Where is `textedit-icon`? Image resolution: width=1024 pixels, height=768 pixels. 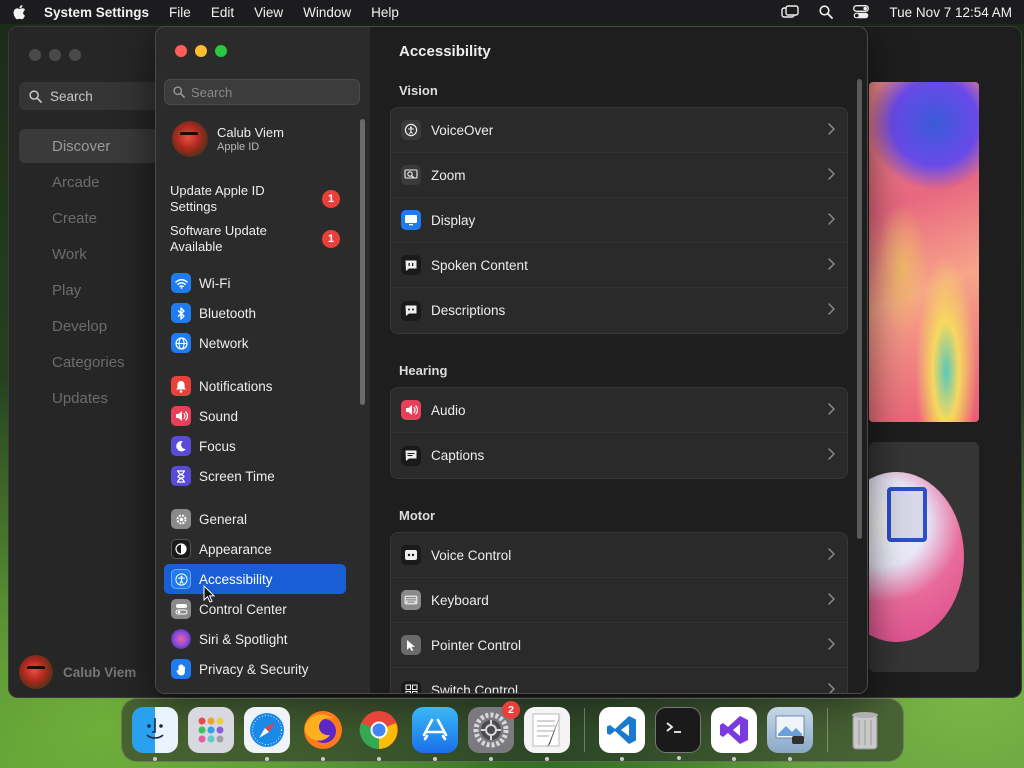 textedit-icon is located at coordinates (547, 734).